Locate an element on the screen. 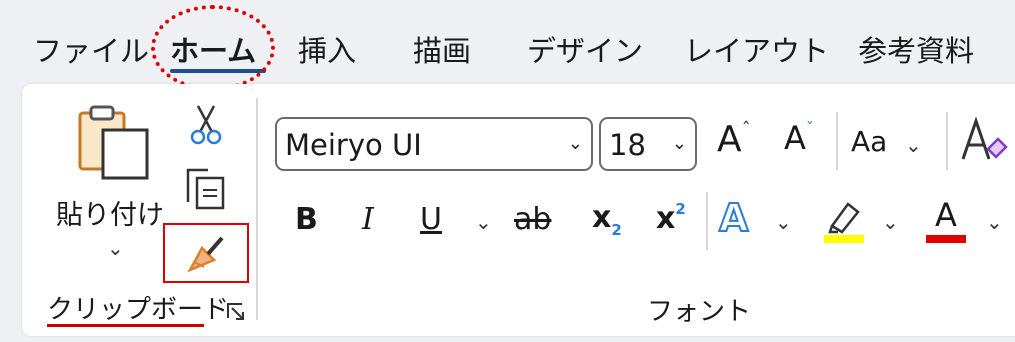  tab-insert: 挿入 is located at coordinates (327, 49).